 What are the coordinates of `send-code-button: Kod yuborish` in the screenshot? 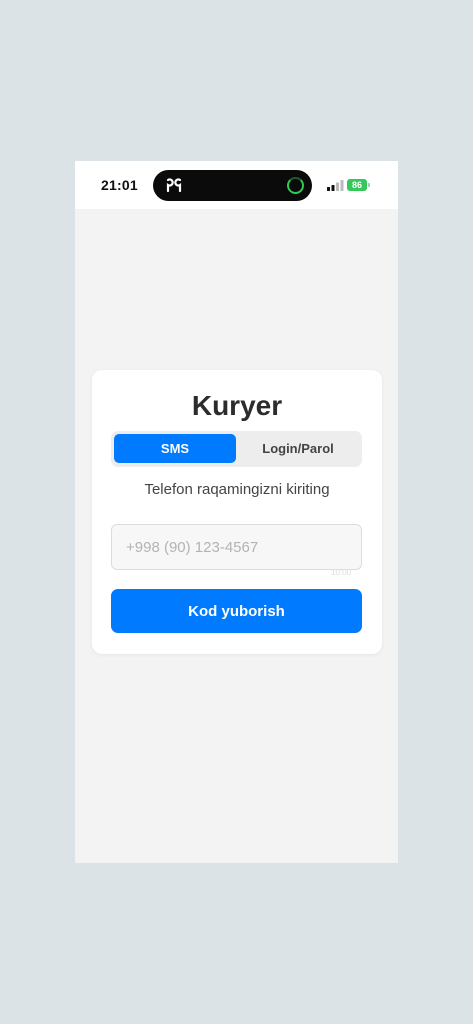 It's located at (236, 611).